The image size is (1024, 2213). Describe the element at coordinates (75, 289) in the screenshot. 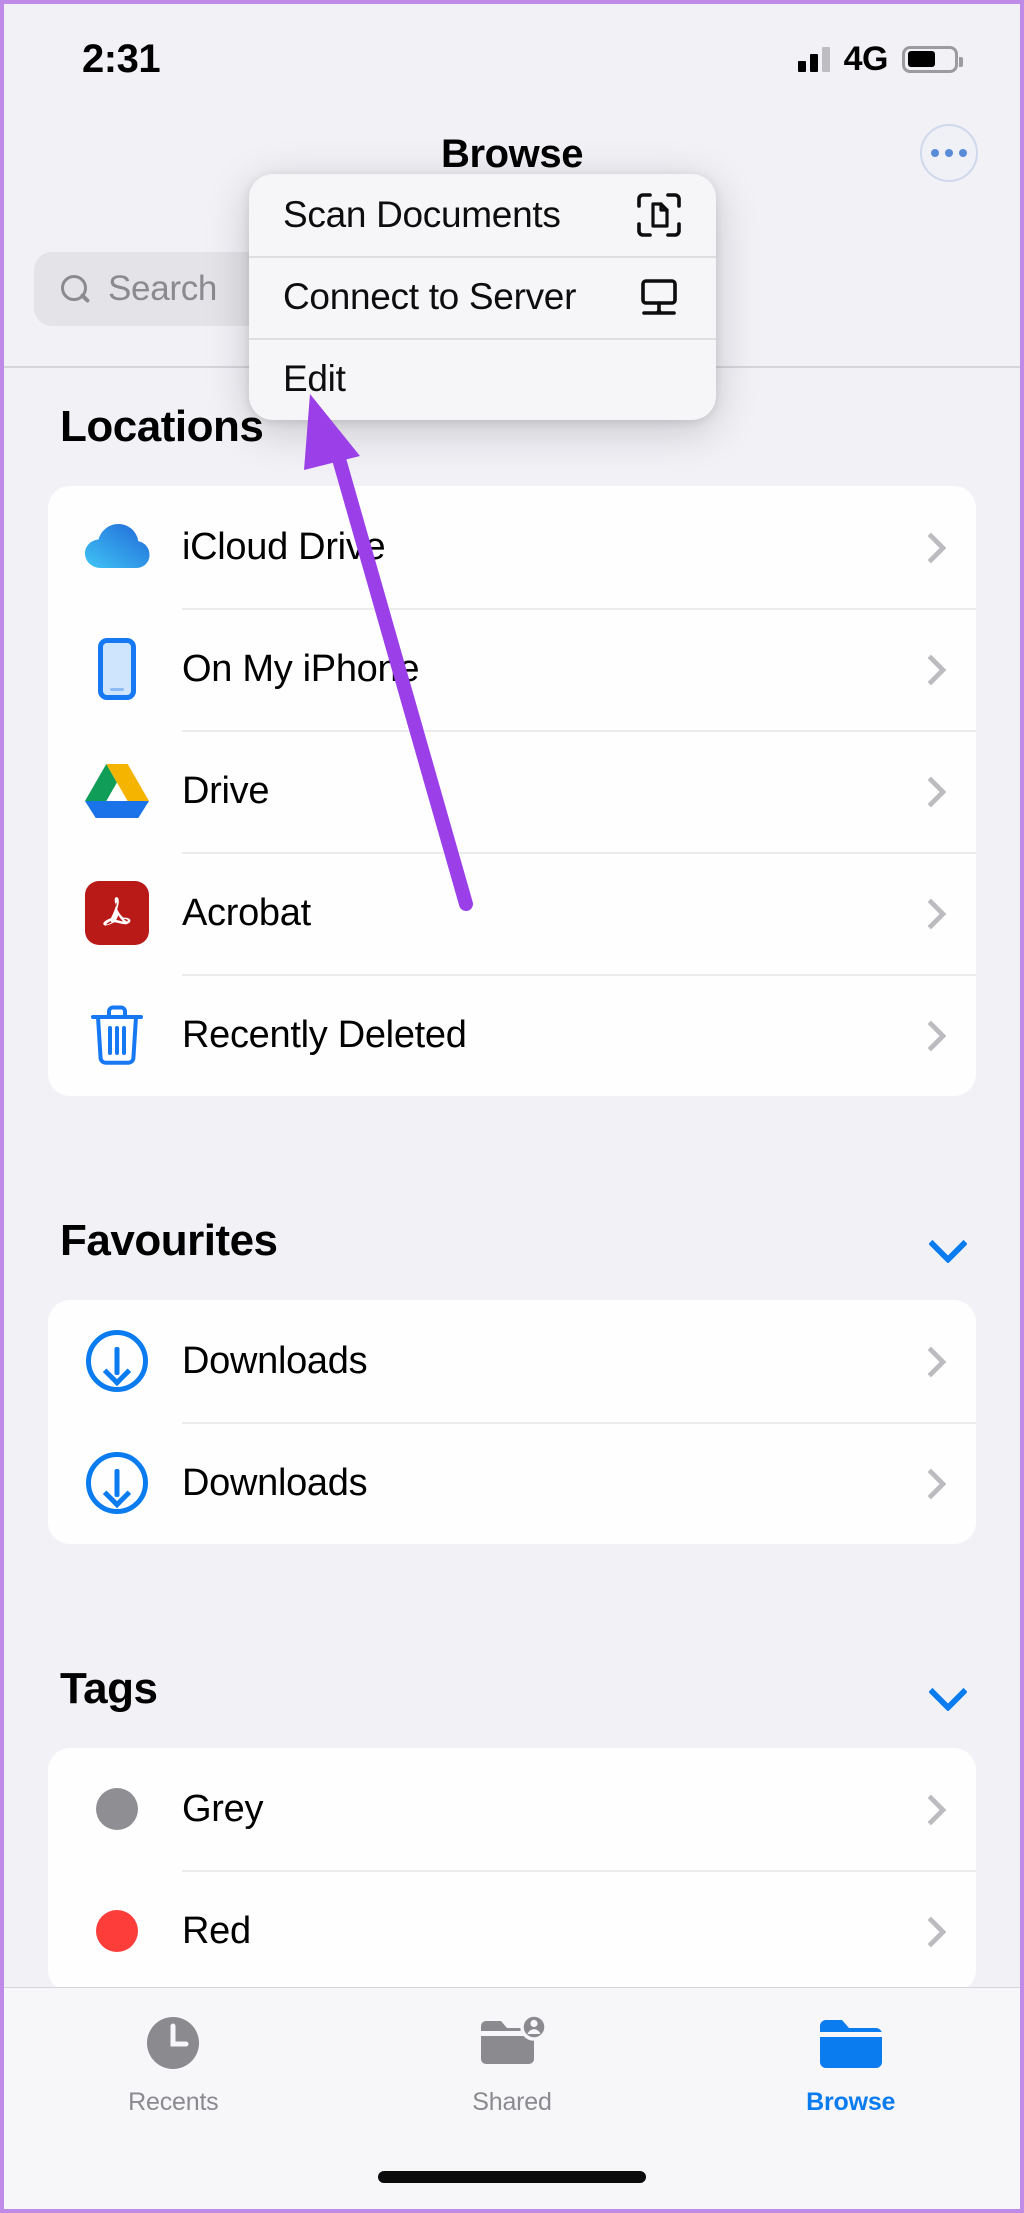

I see `search-icon` at that location.